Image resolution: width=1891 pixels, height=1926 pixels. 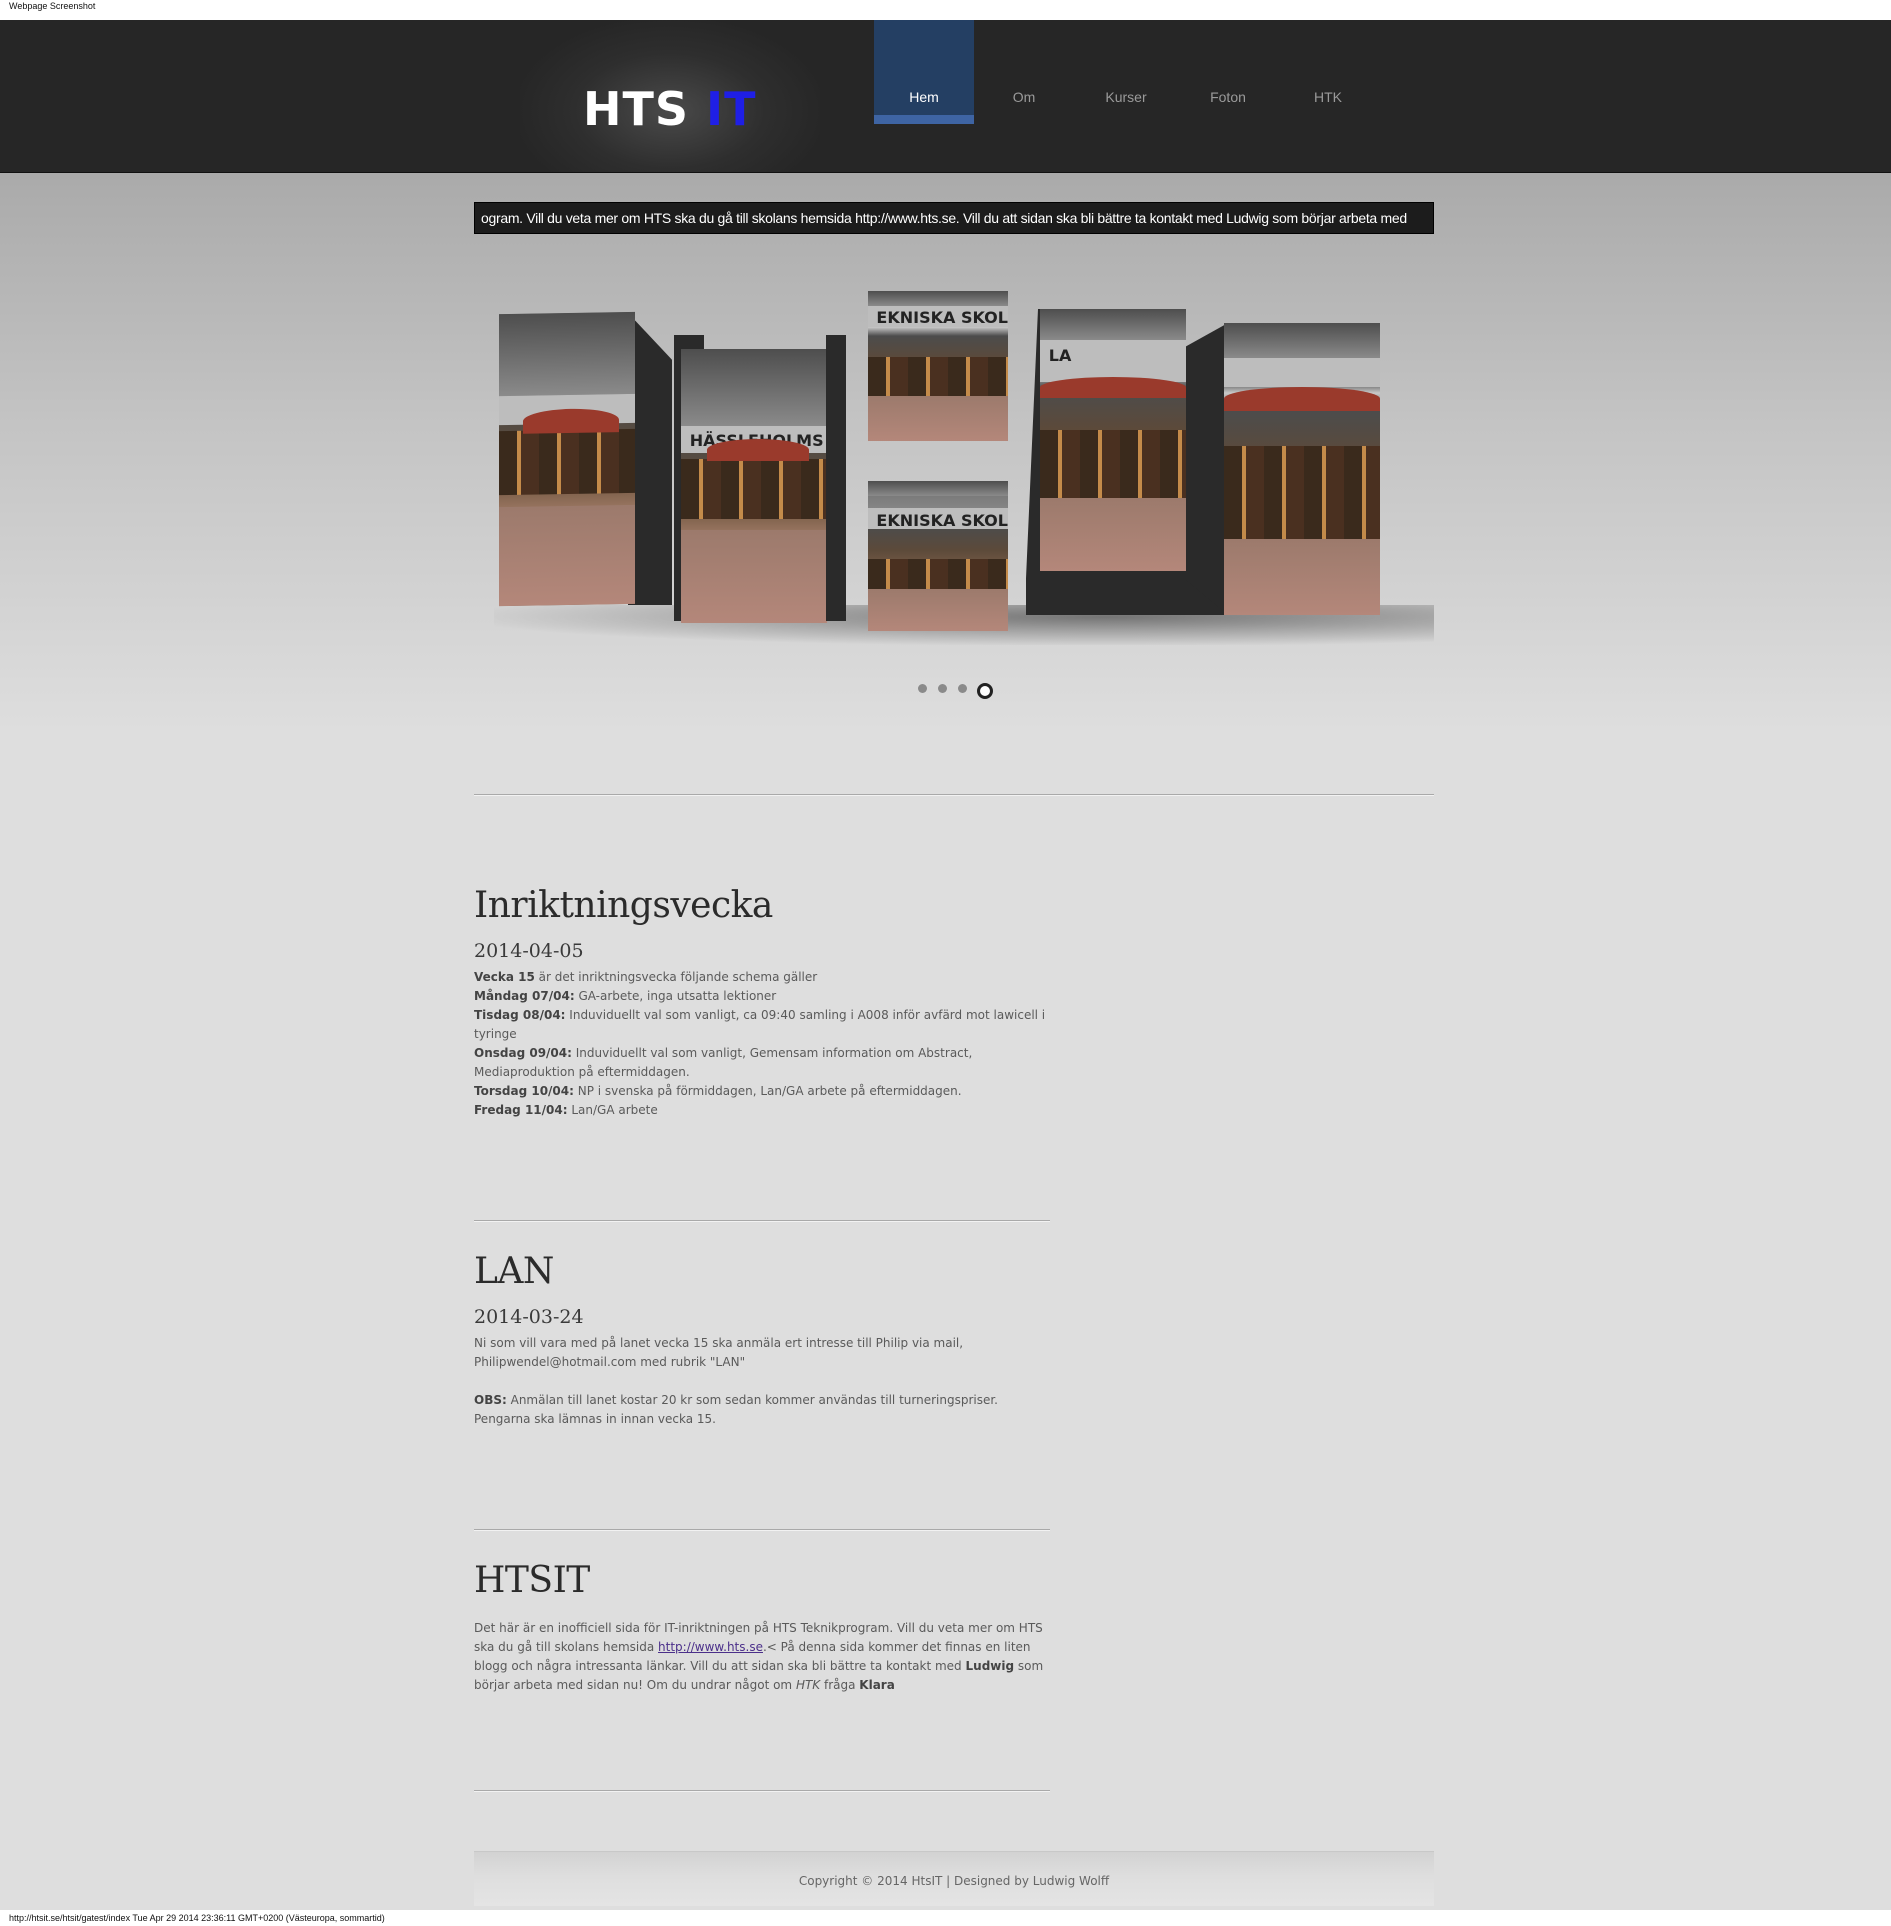 I want to click on logo-it: IT, so click(x=731, y=109).